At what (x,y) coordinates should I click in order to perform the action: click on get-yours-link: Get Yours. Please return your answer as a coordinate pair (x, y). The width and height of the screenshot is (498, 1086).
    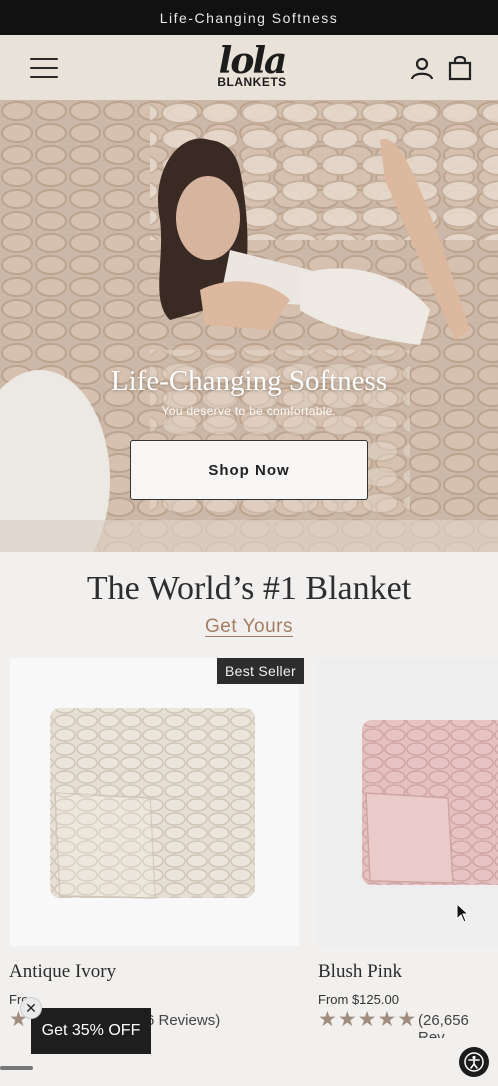
    Looking at the image, I should click on (249, 627).